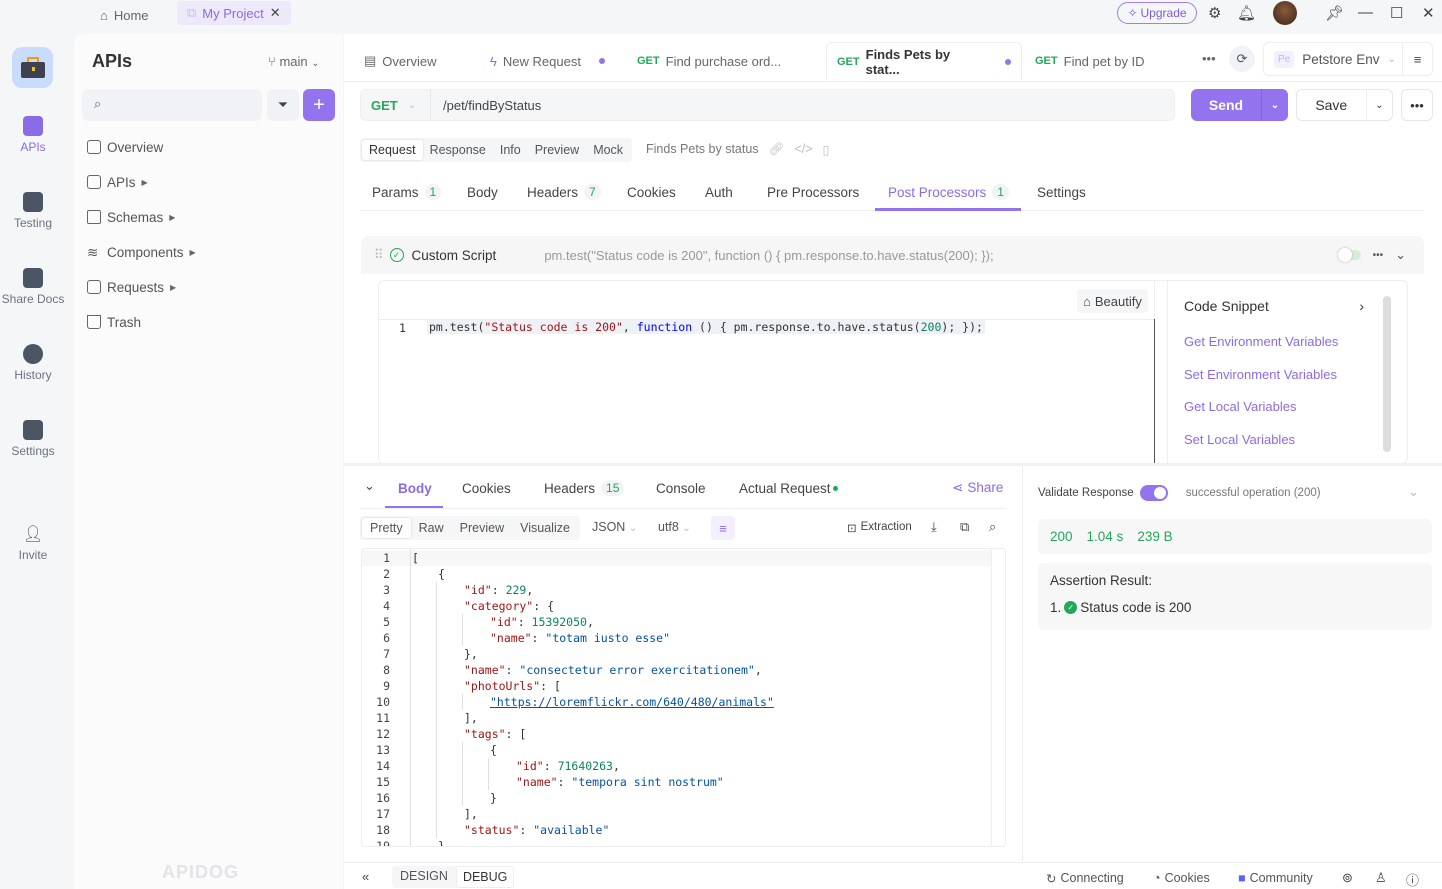  What do you see at coordinates (1428, 13) in the screenshot?
I see `close-window-icon: ✕` at bounding box center [1428, 13].